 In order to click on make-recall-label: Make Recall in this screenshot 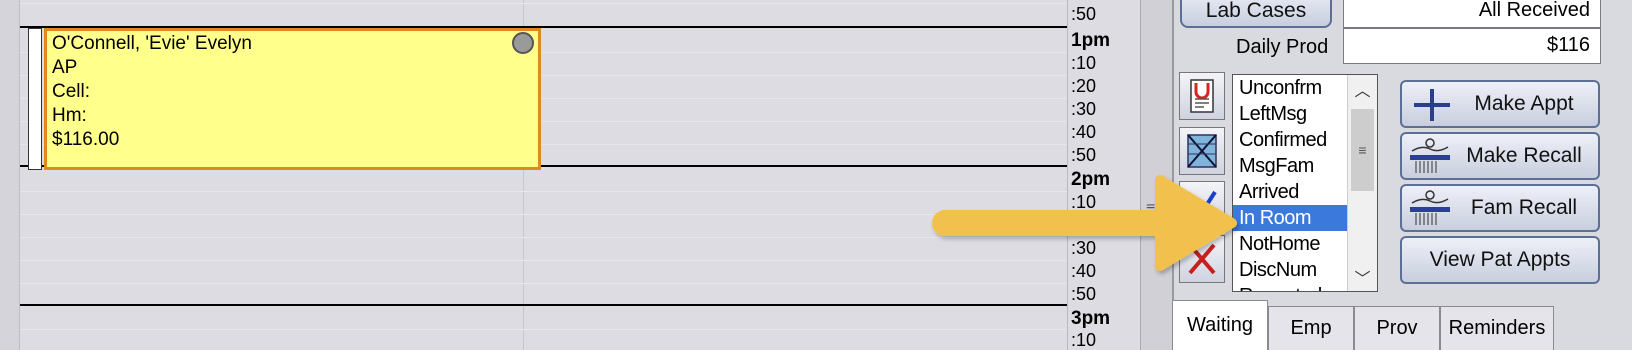, I will do `click(1524, 155)`.